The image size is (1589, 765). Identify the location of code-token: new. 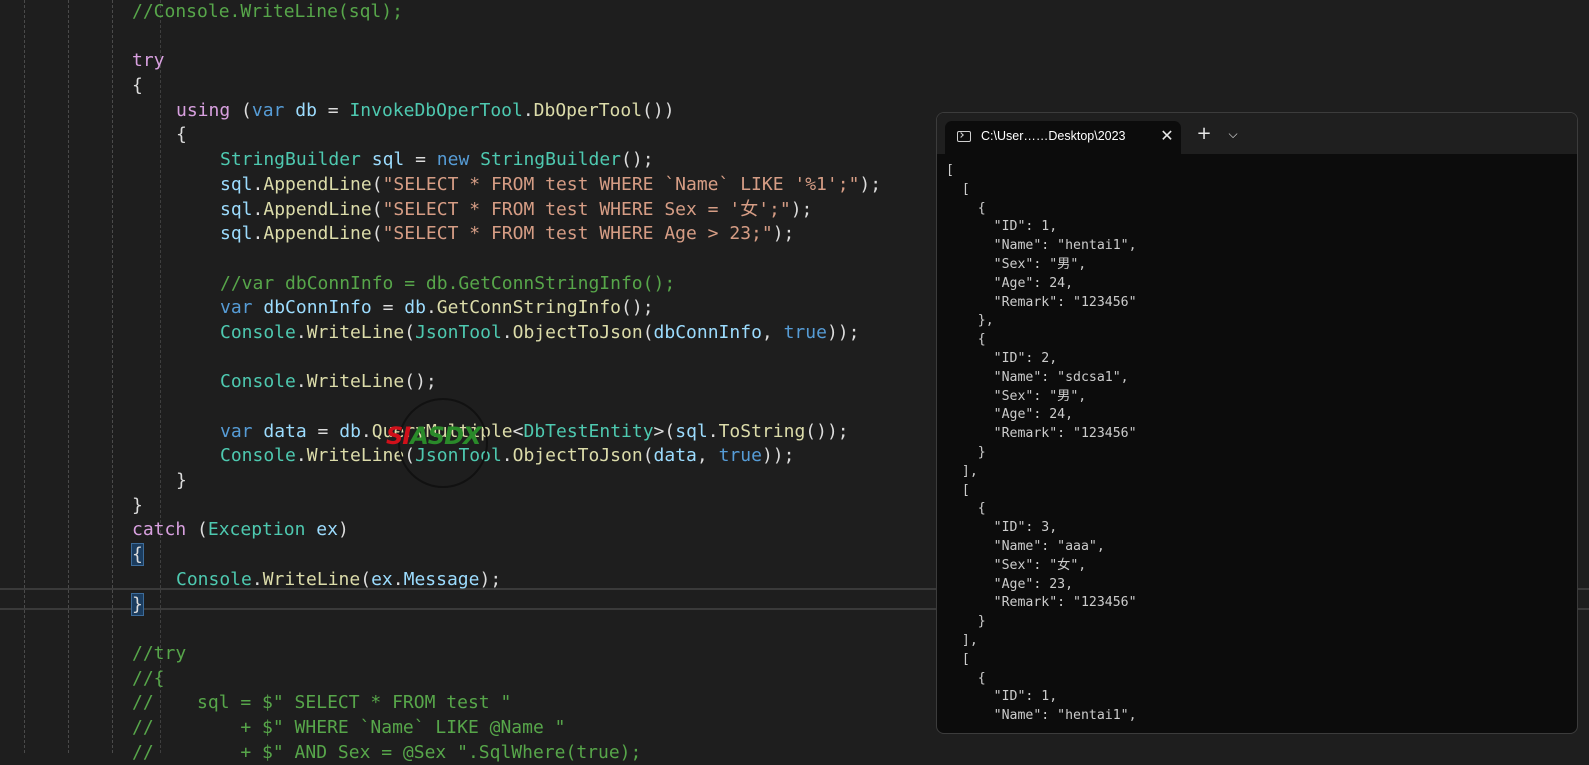
(453, 160).